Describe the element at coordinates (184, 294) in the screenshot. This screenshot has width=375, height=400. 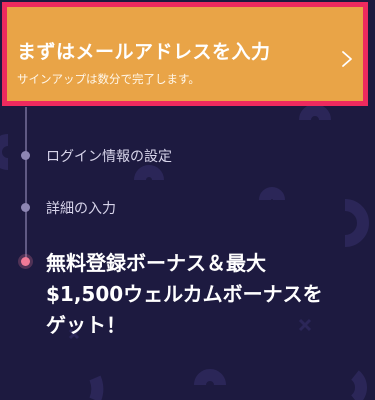
I see `bonus-line-2: $1,500ウェルカムボーナスを` at that location.